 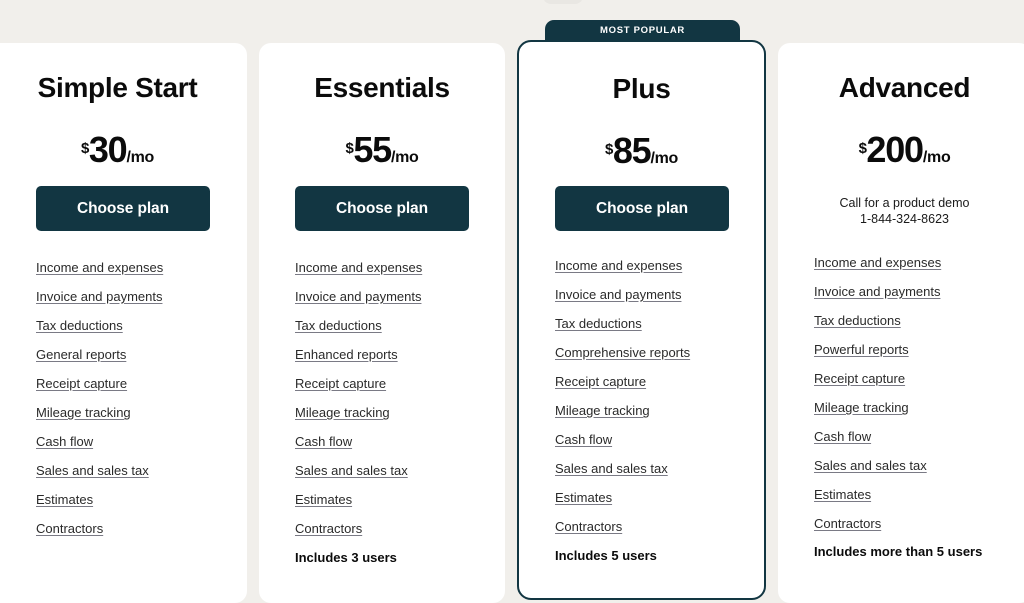 I want to click on feature-link: Powerful reports, so click(x=861, y=349).